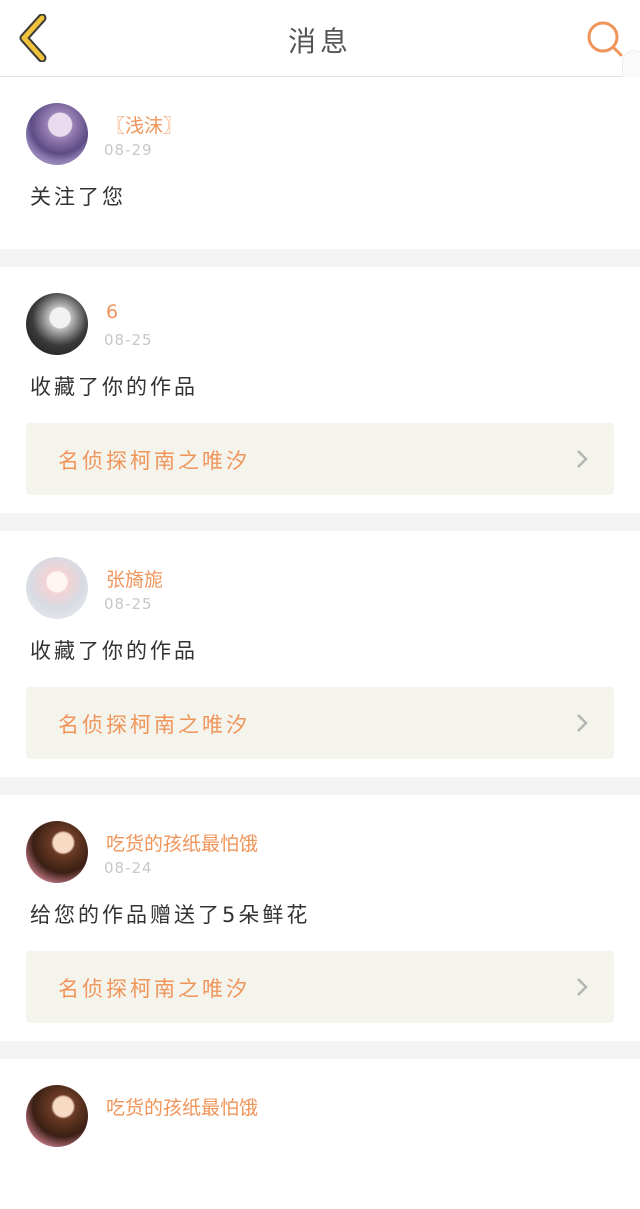 The width and height of the screenshot is (640, 1209). I want to click on page-title: 消息, so click(319, 41).